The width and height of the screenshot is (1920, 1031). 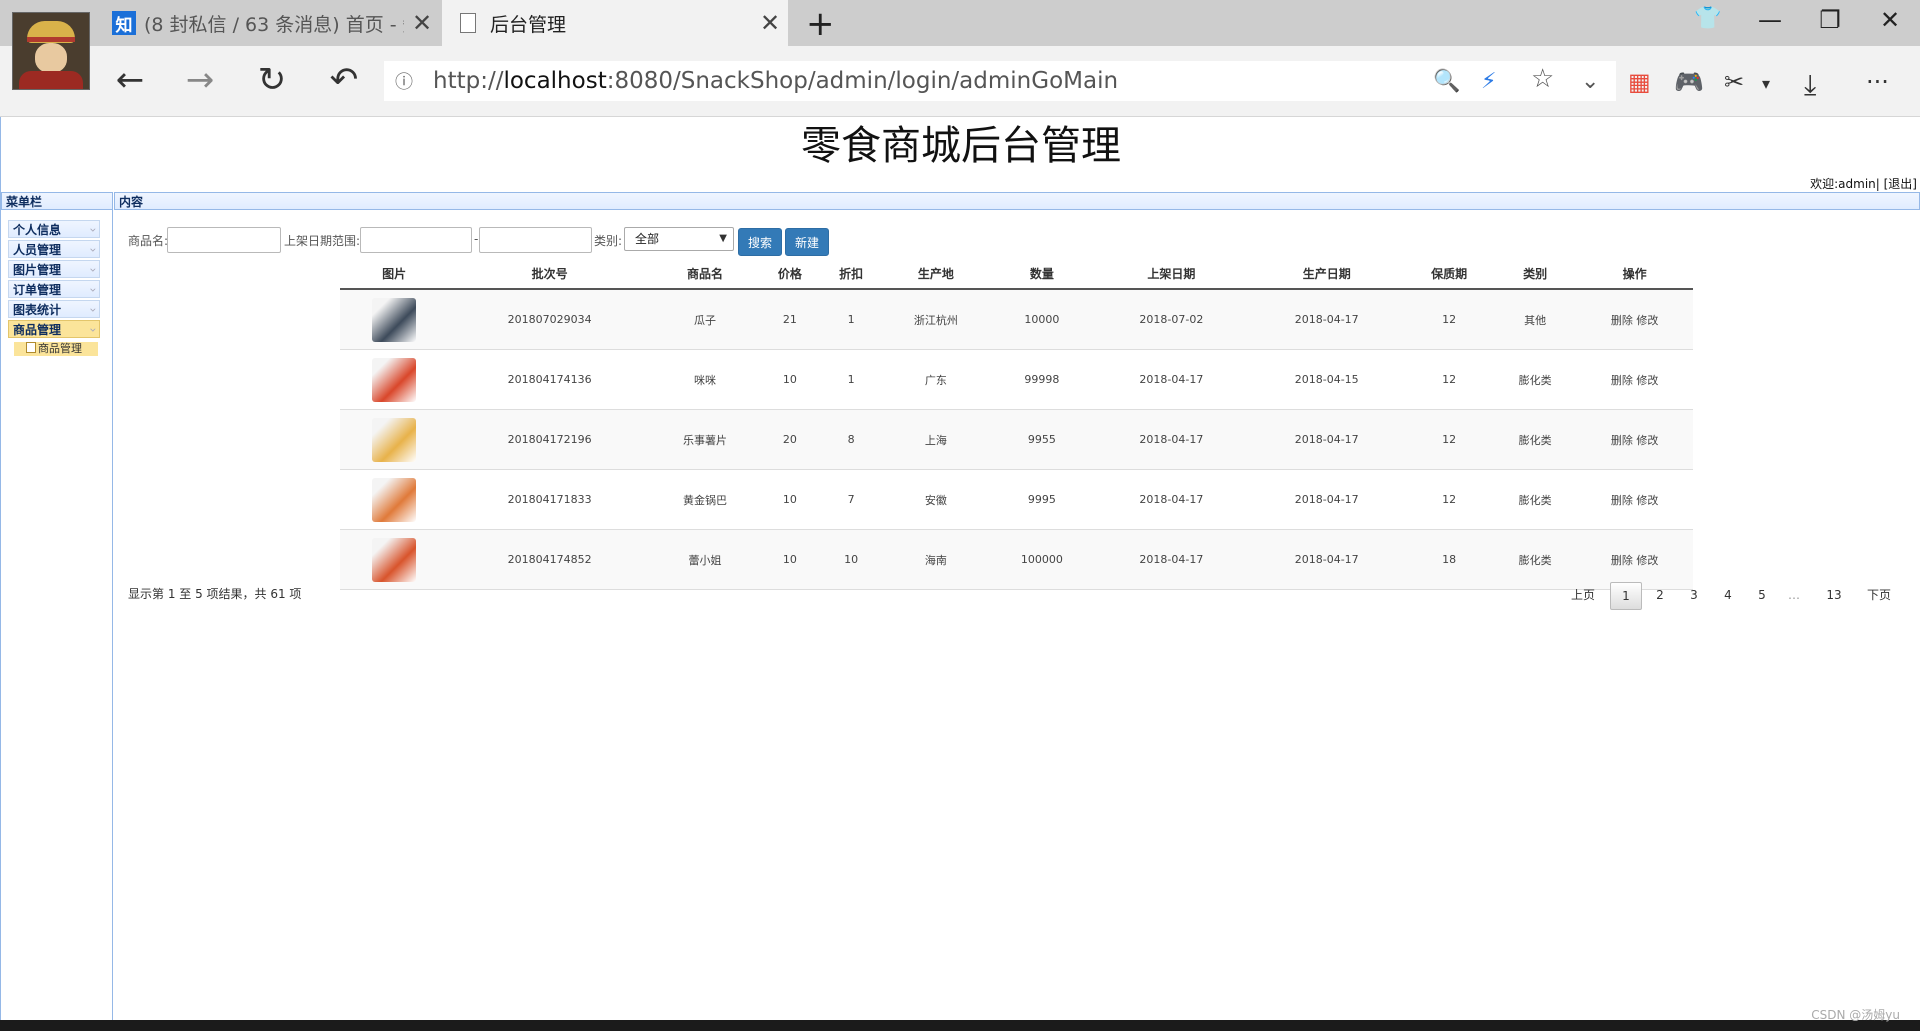 What do you see at coordinates (1590, 81) in the screenshot?
I see `chevron-down-icon: ⌄` at bounding box center [1590, 81].